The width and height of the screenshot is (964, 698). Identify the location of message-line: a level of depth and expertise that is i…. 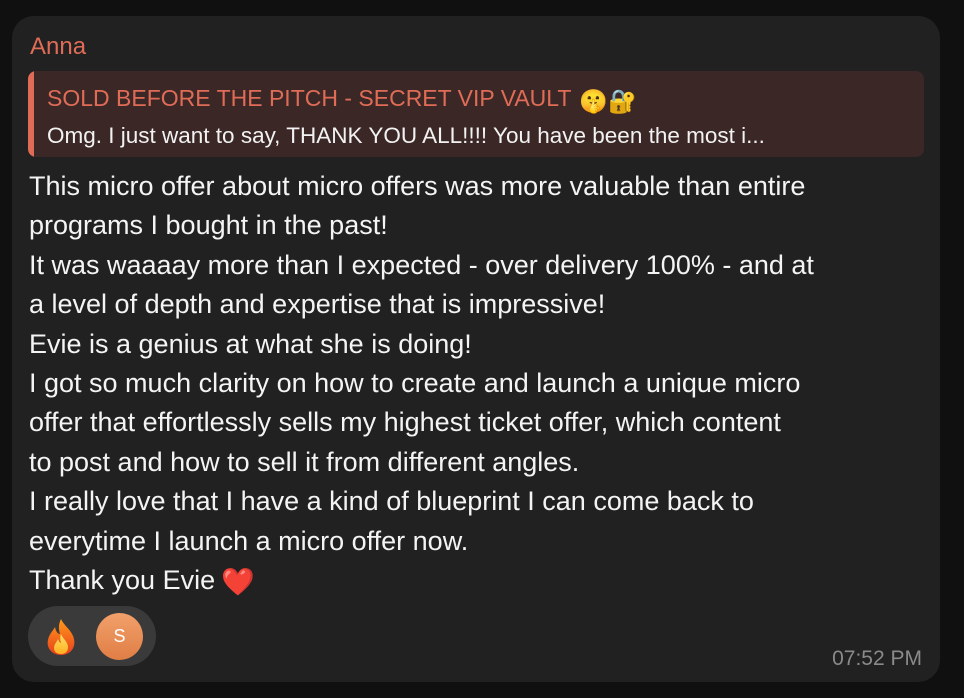
(317, 304).